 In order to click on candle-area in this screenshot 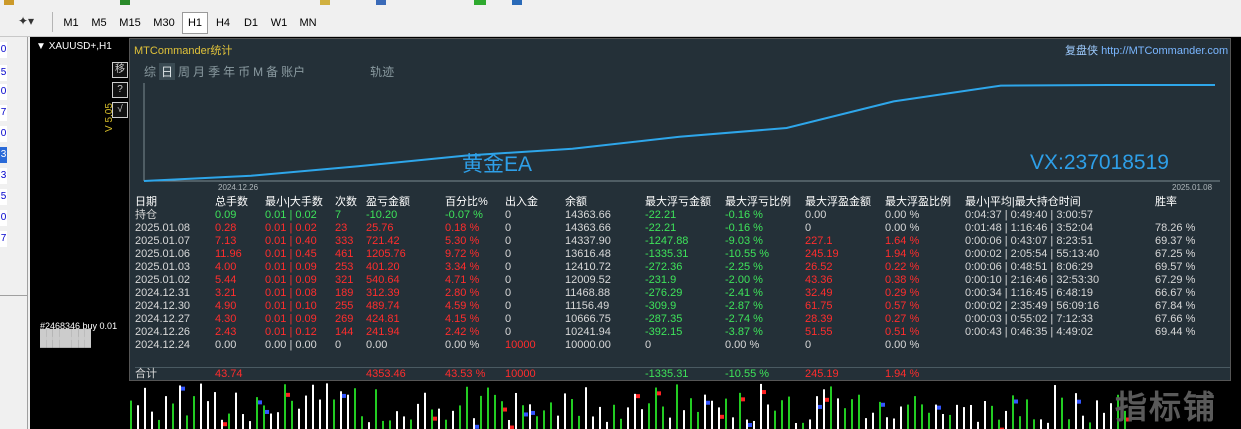, I will do `click(630, 406)`.